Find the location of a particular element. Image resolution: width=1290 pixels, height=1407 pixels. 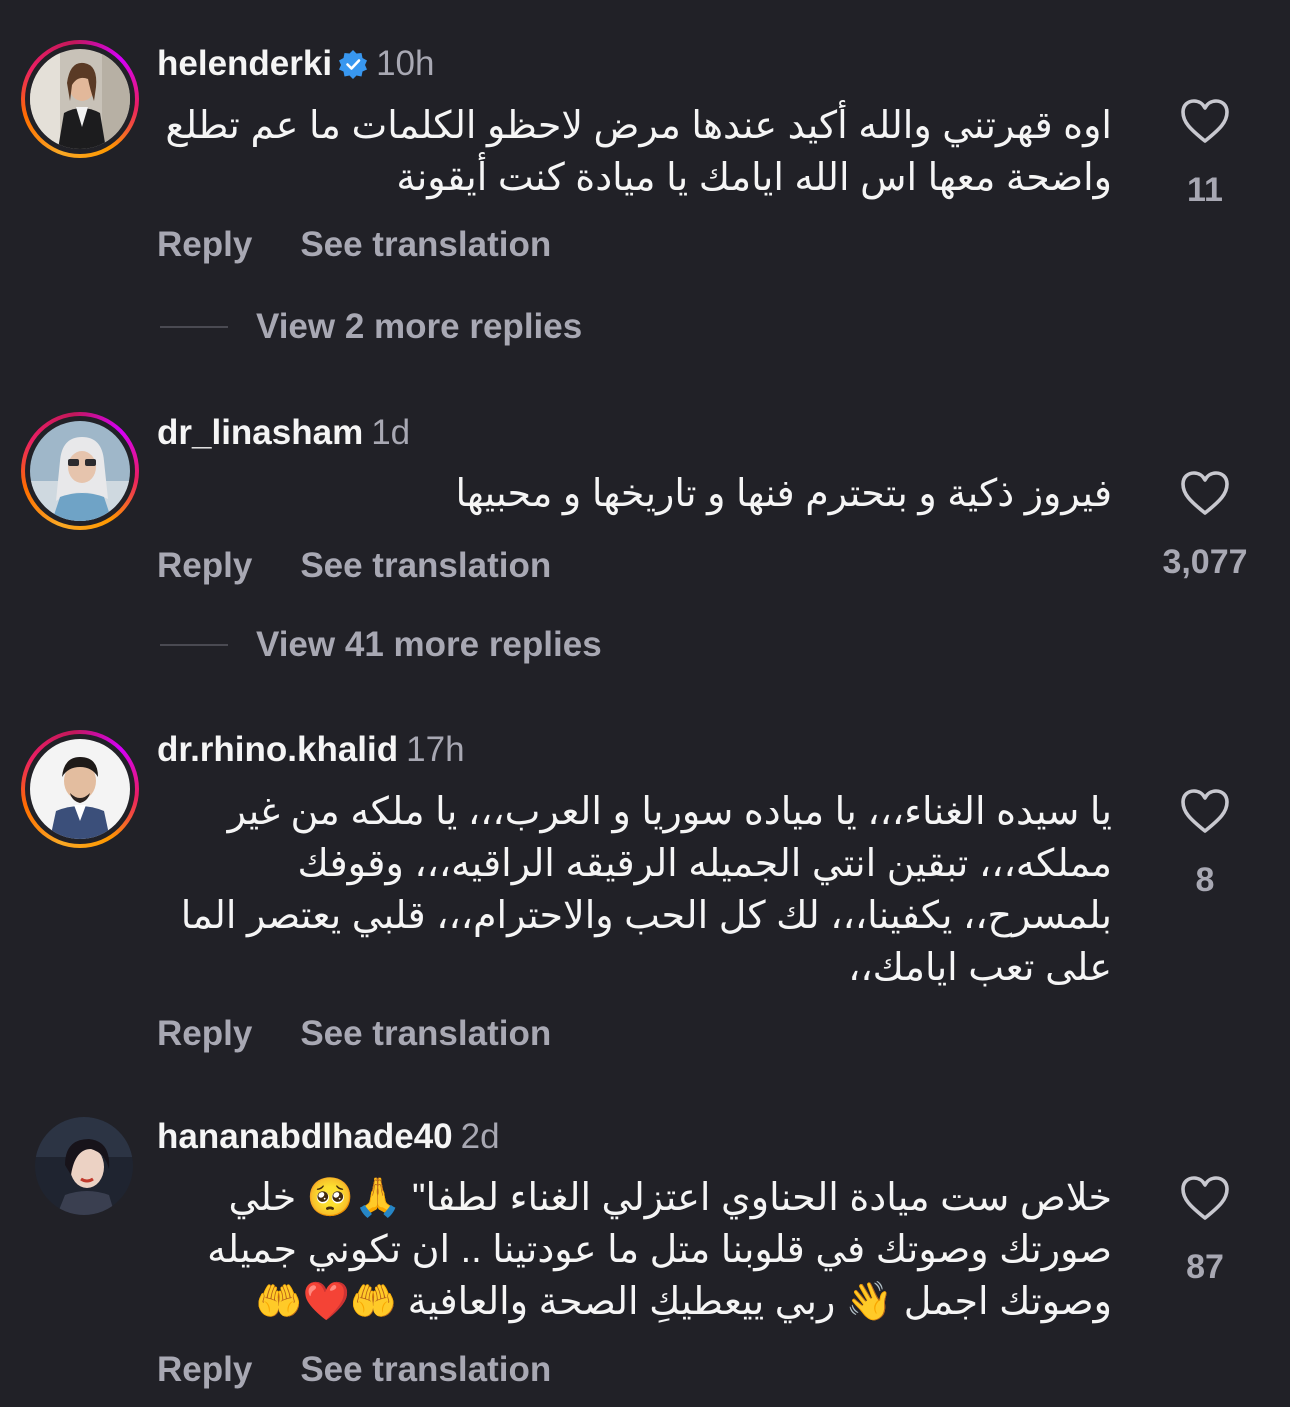

like-count: 3,077 is located at coordinates (1205, 562).